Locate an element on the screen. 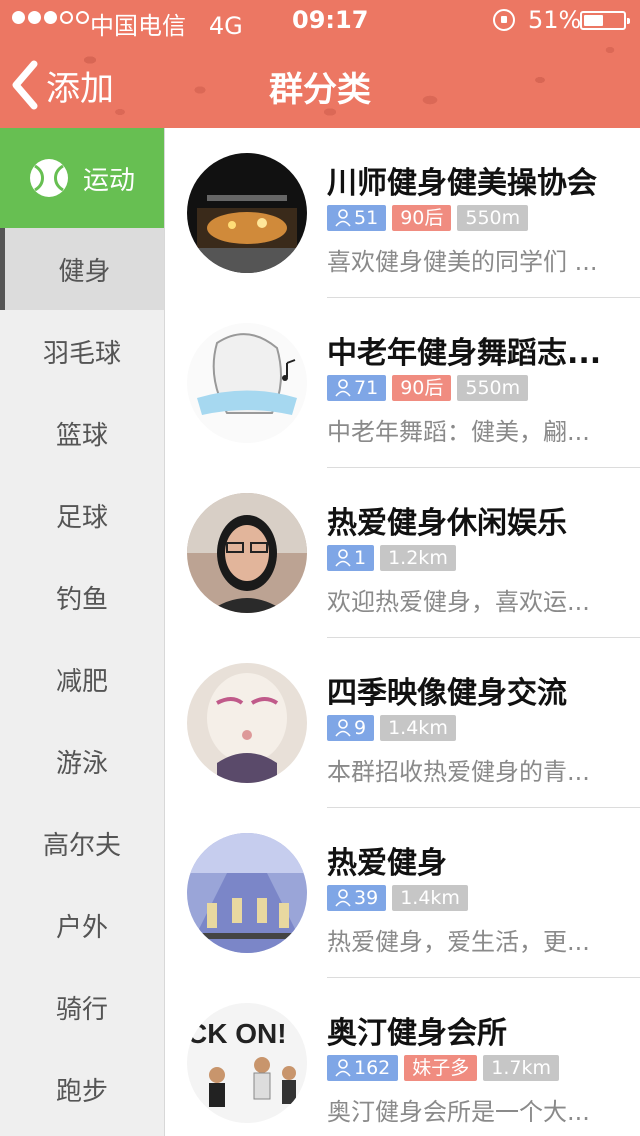  member-count-badge: 71 is located at coordinates (357, 388).